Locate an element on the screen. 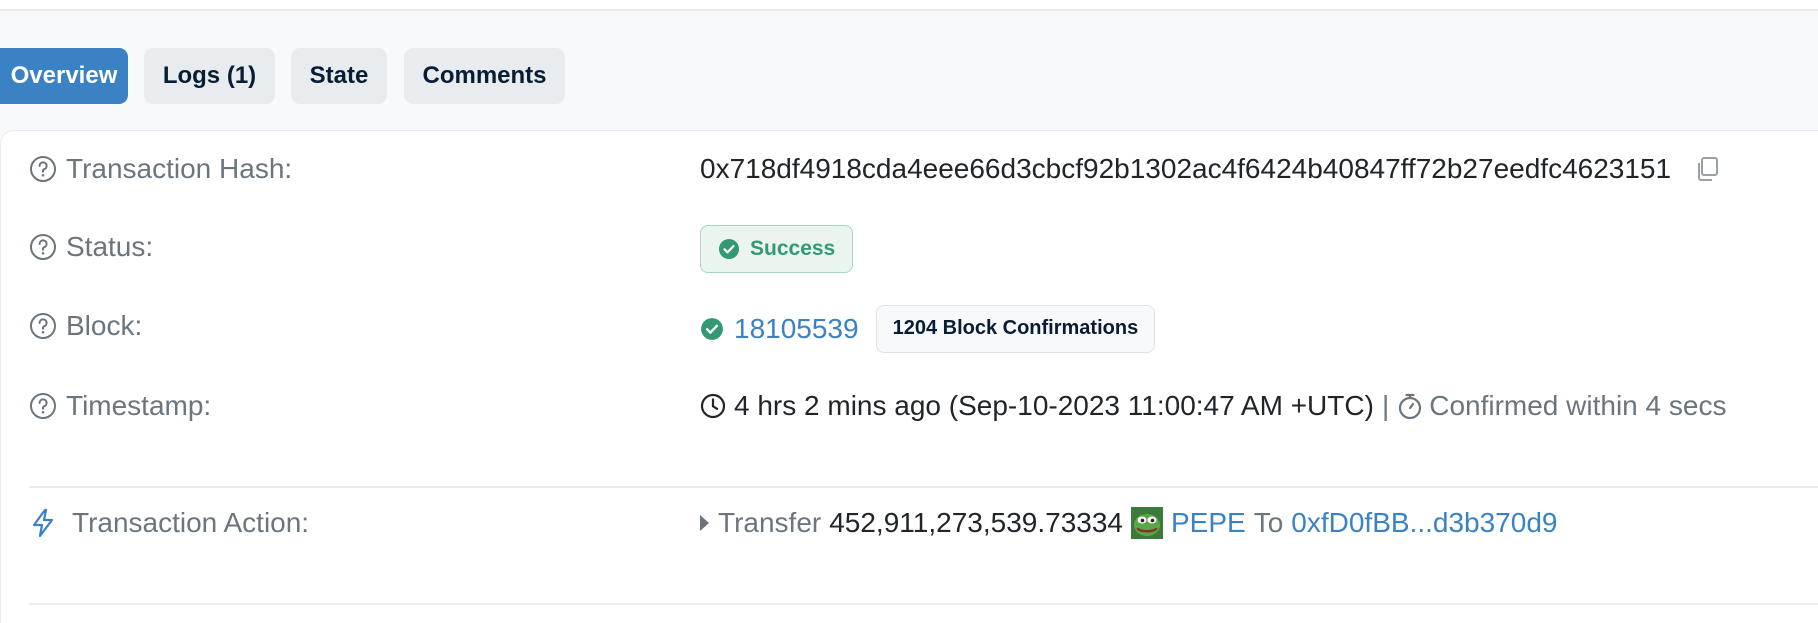  status-label-row: Status: is located at coordinates (91, 247).